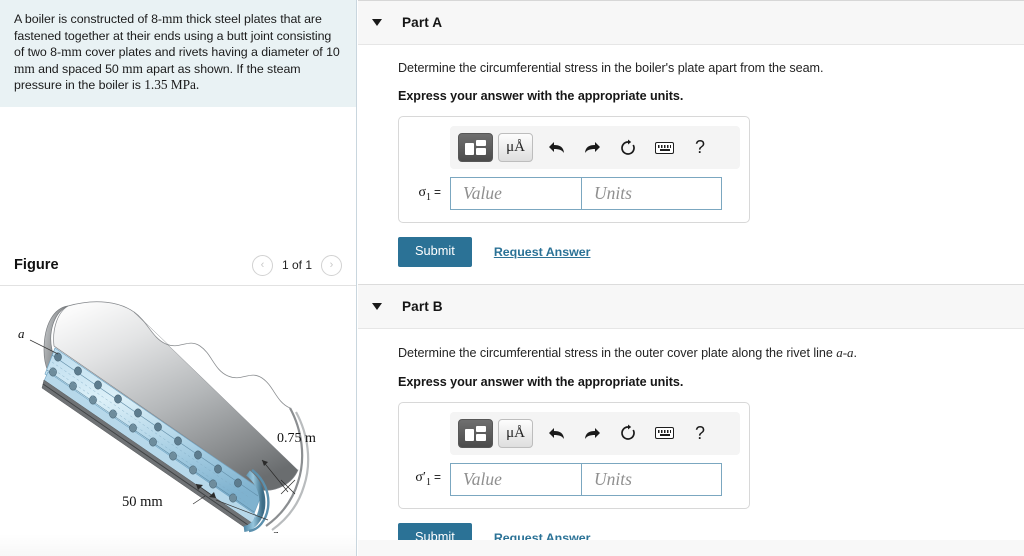  I want to click on value-input-b: Value, so click(516, 479).